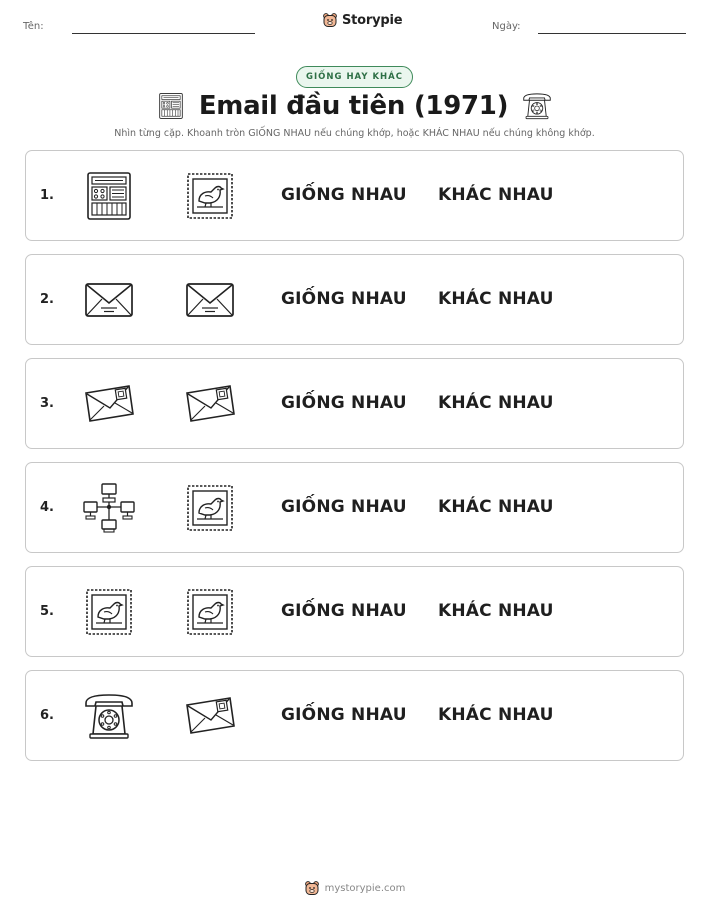 This screenshot has height=917, width=709. I want to click on footer-link: mystorypie.com, so click(365, 888).